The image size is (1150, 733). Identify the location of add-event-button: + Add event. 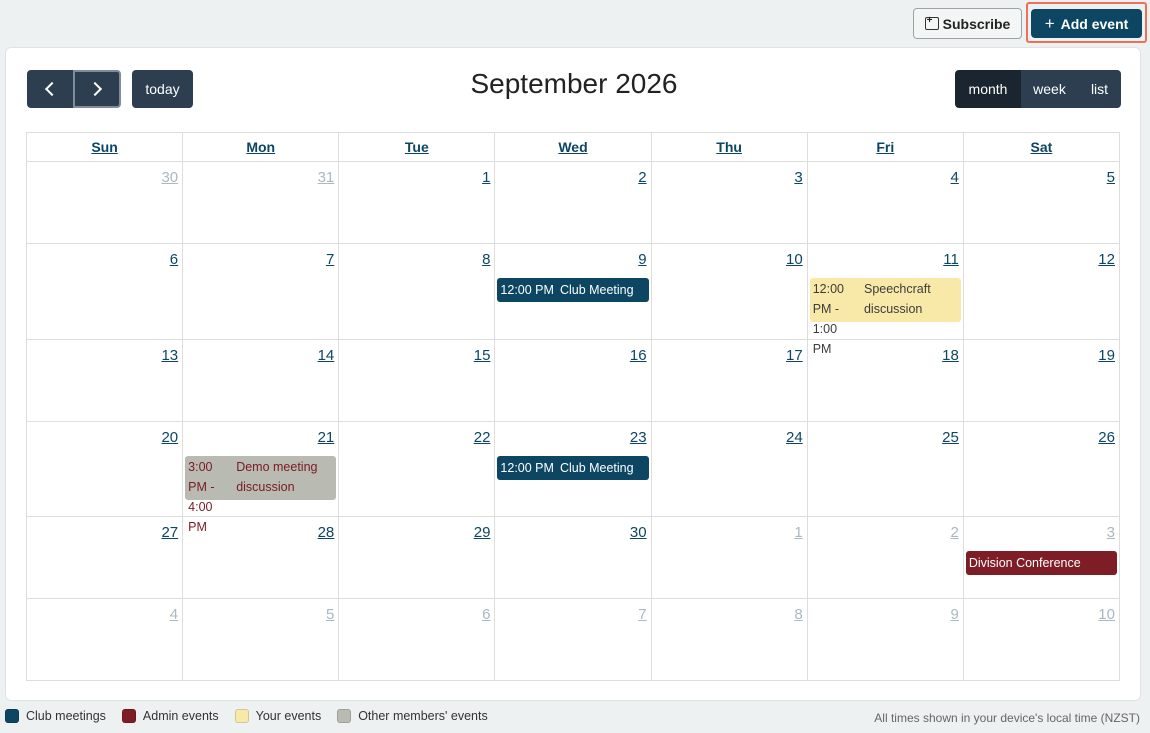
(1086, 23).